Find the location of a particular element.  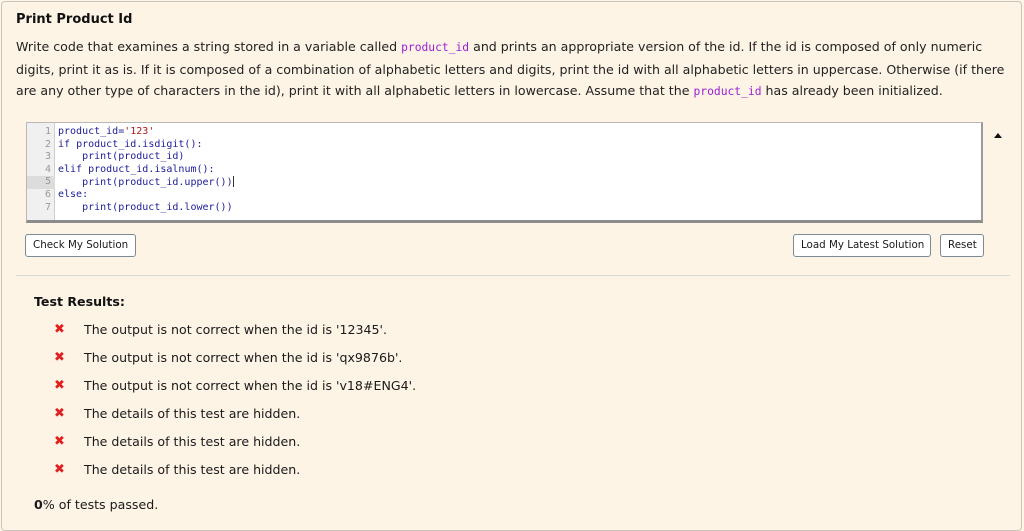

code-text: print(product_id) is located at coordinates (121, 157).